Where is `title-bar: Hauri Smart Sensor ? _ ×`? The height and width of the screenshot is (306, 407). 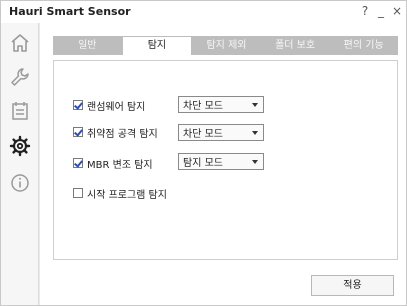 title-bar: Hauri Smart Sensor ? _ × is located at coordinates (203, 12).